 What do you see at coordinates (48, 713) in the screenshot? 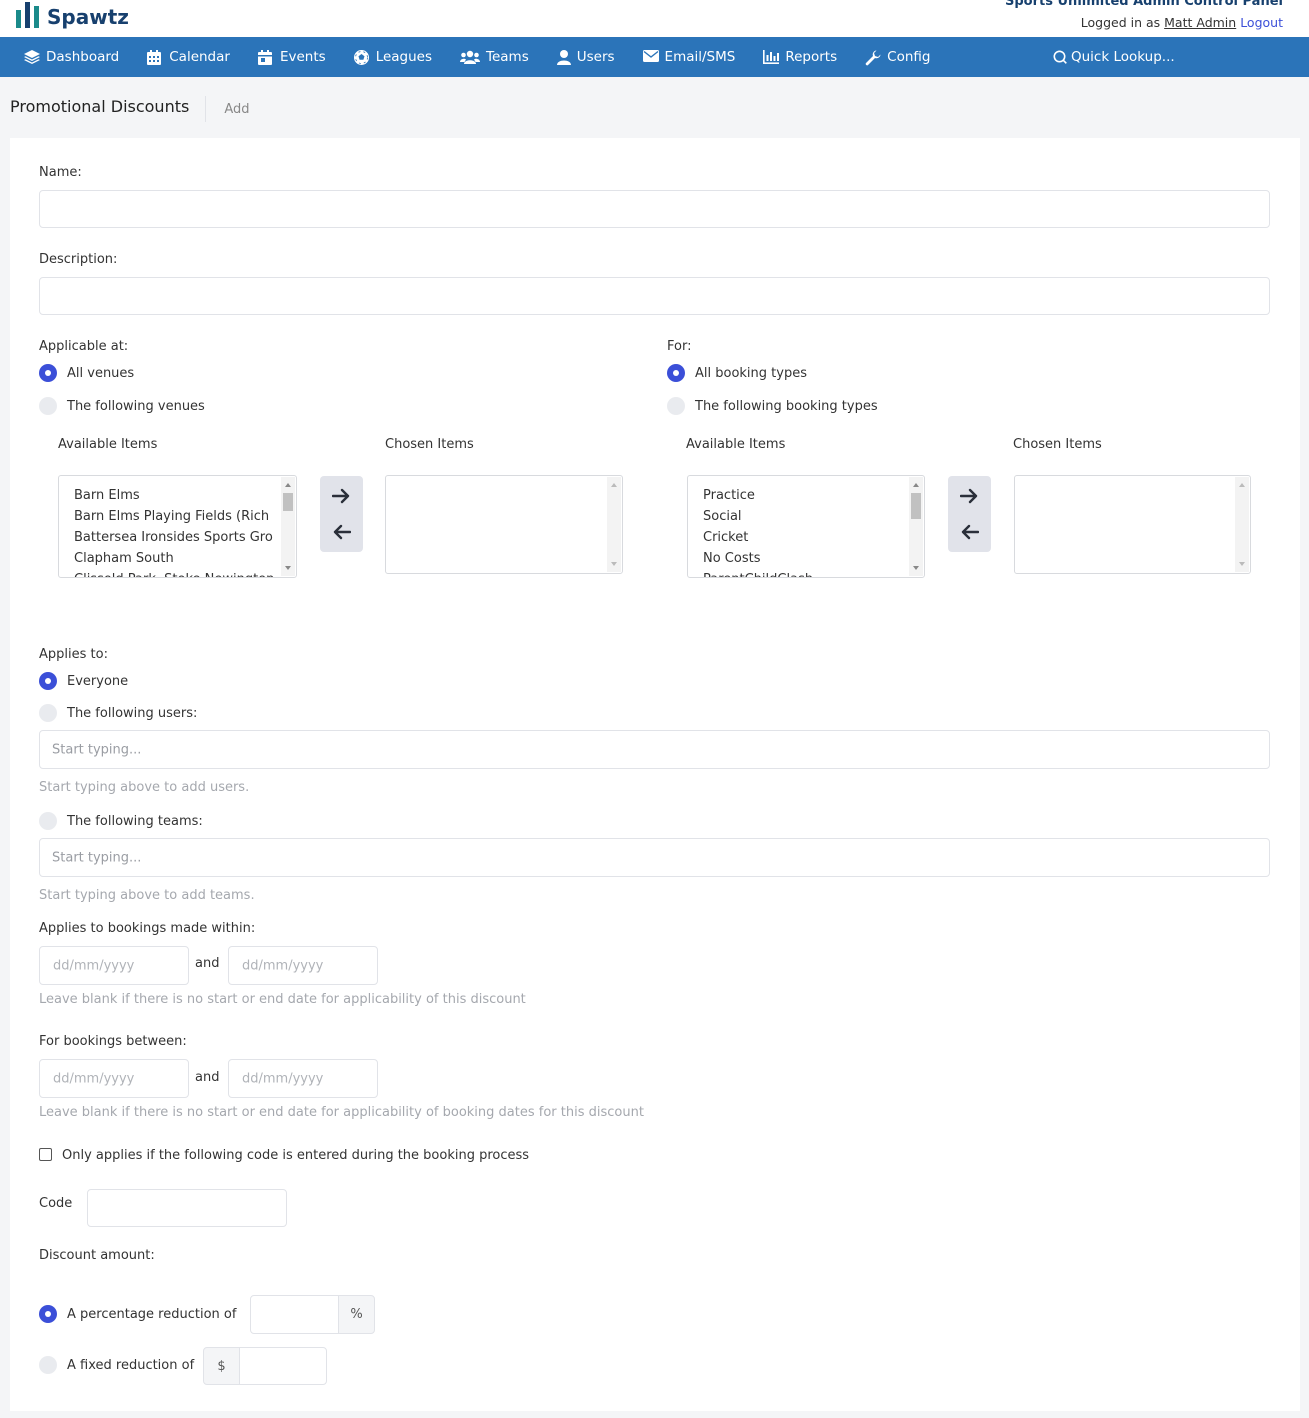
I see `radio-following-users-dot` at bounding box center [48, 713].